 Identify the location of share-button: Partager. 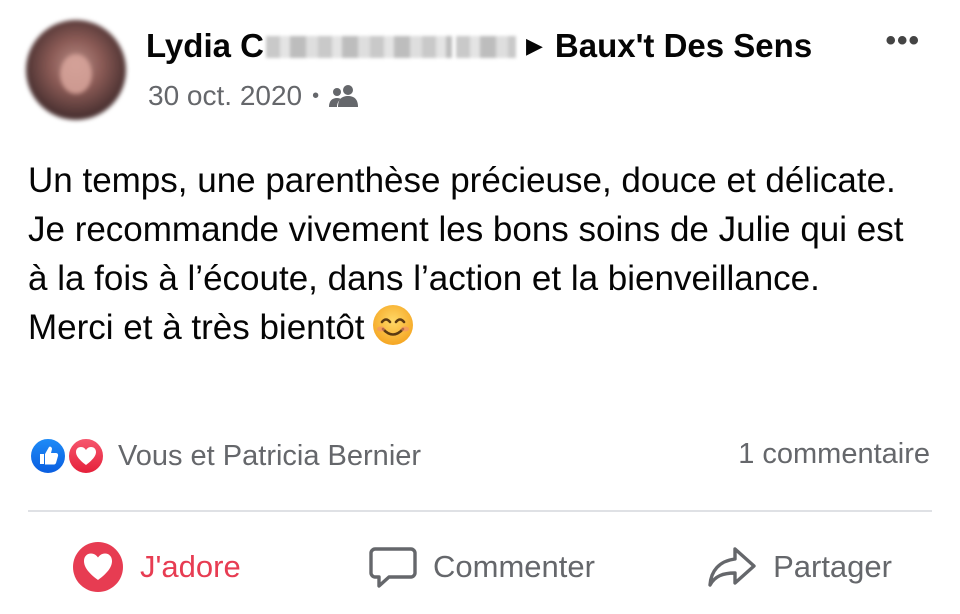
(775, 567).